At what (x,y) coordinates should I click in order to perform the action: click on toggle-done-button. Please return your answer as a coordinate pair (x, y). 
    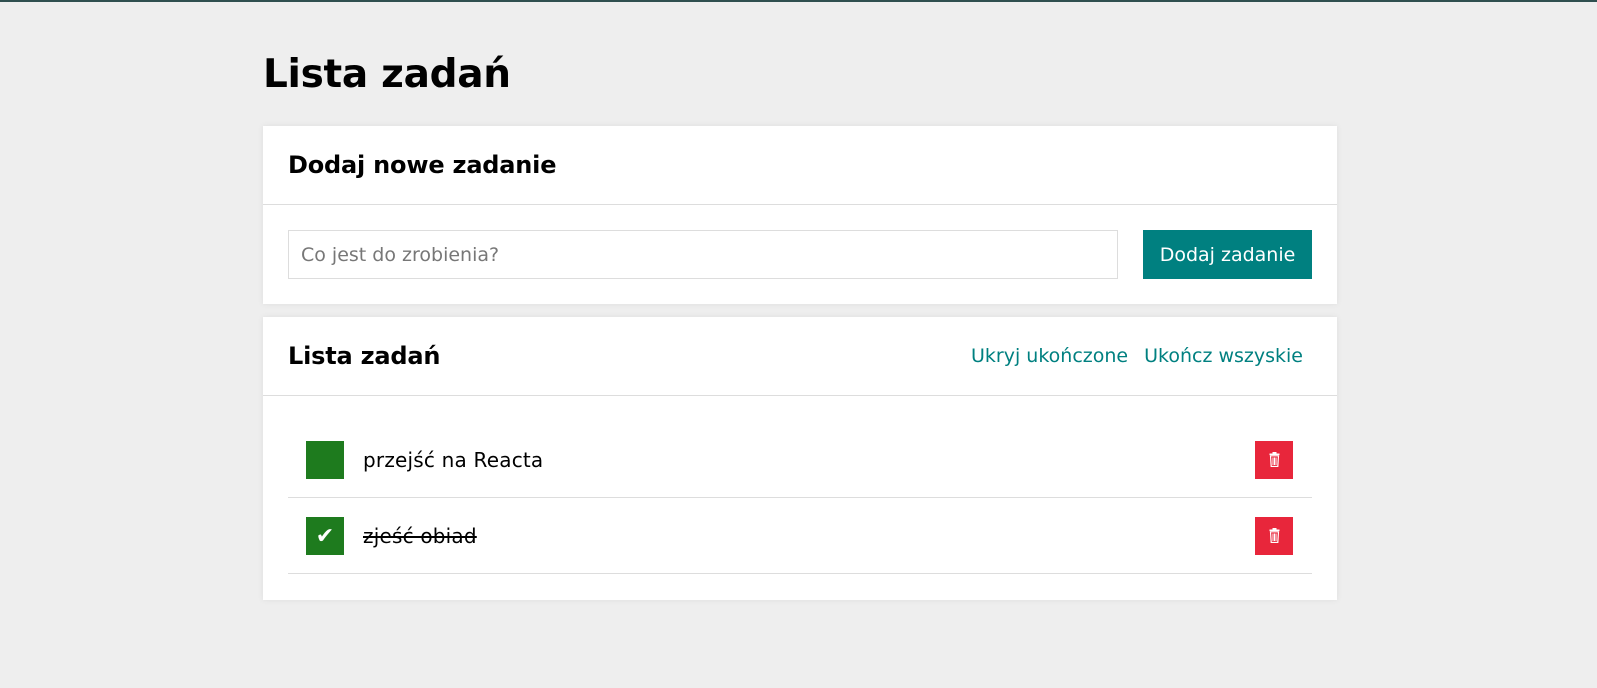
    Looking at the image, I should click on (325, 459).